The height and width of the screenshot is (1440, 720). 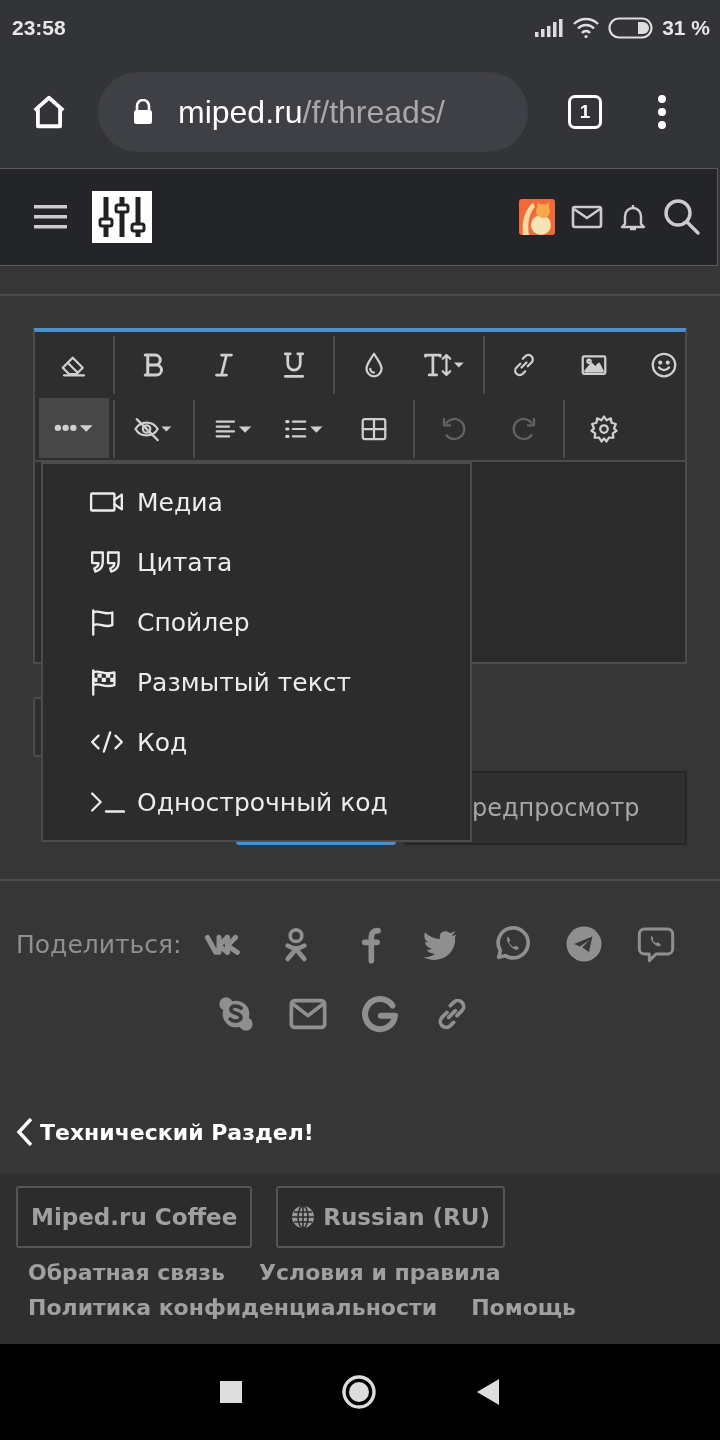 I want to click on google-icon, so click(x=380, y=1014).